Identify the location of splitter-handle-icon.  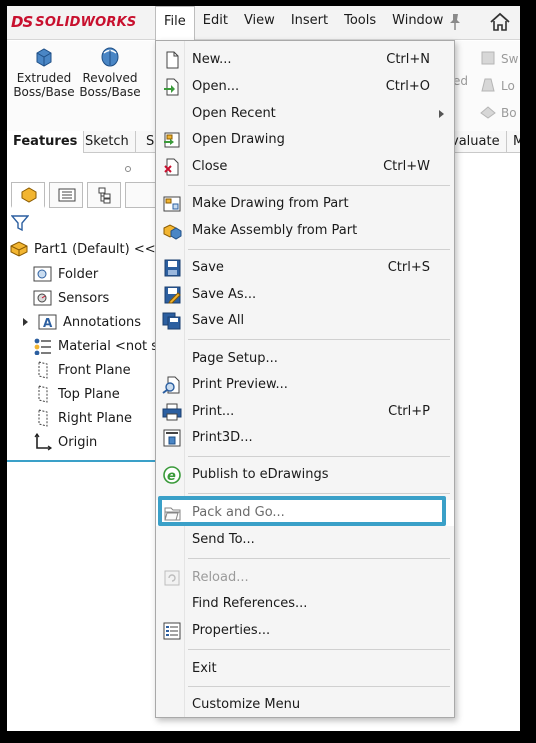
(128, 169).